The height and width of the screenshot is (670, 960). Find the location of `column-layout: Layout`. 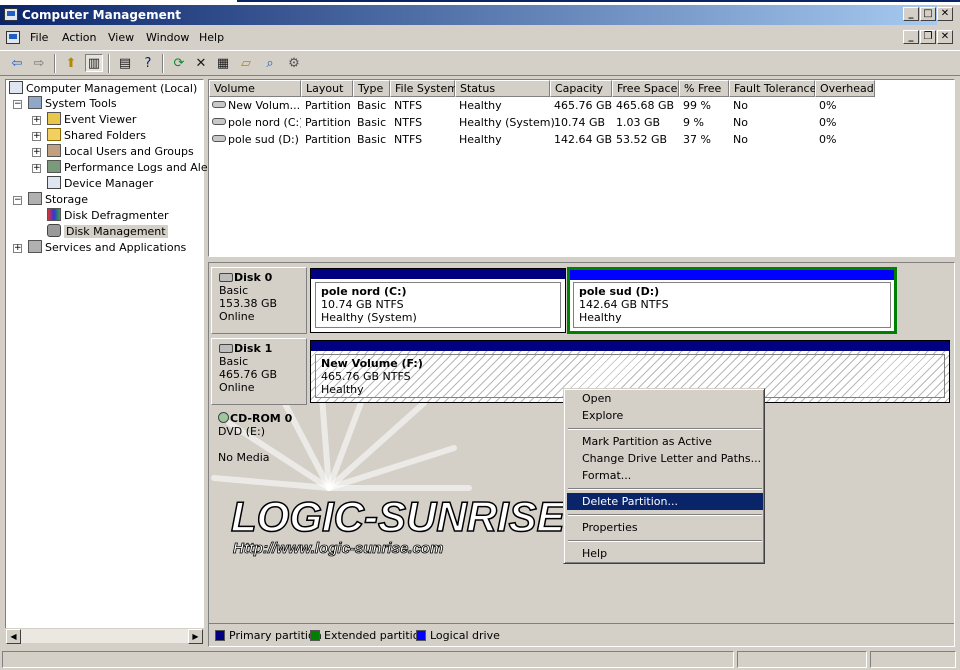

column-layout: Layout is located at coordinates (327, 88).